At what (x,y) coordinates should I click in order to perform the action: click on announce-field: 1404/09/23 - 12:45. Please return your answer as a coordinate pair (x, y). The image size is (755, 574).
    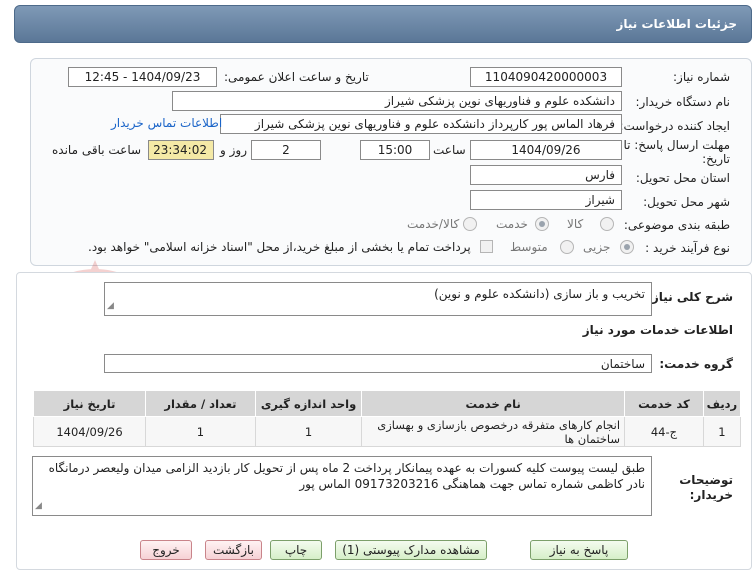
    Looking at the image, I should click on (142, 77).